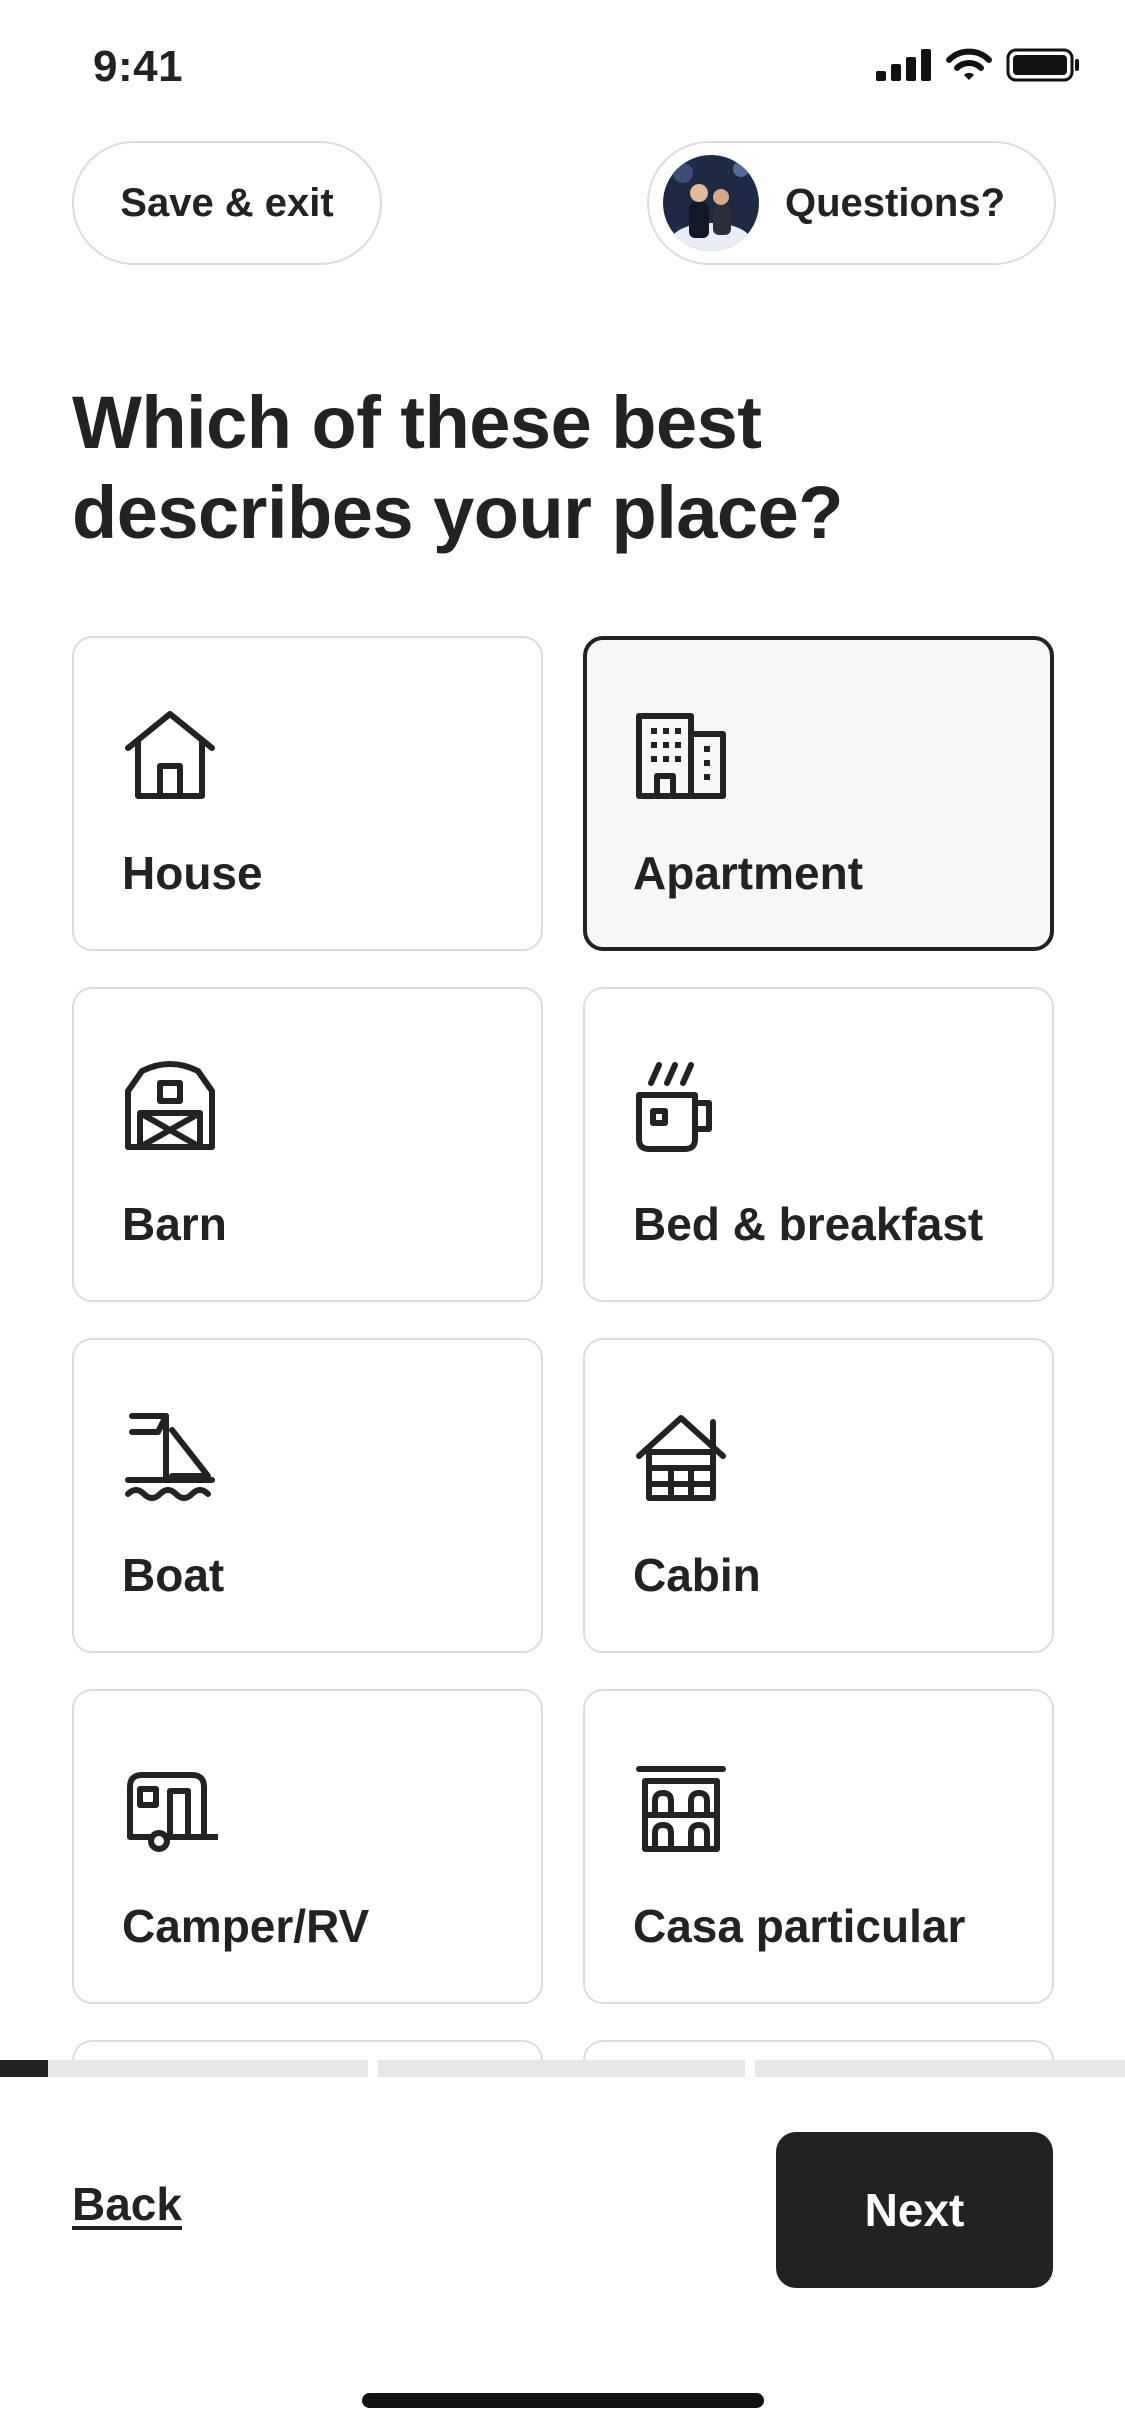 The width and height of the screenshot is (1125, 2436). What do you see at coordinates (174, 1224) in the screenshot?
I see `property-type-label: Barn` at bounding box center [174, 1224].